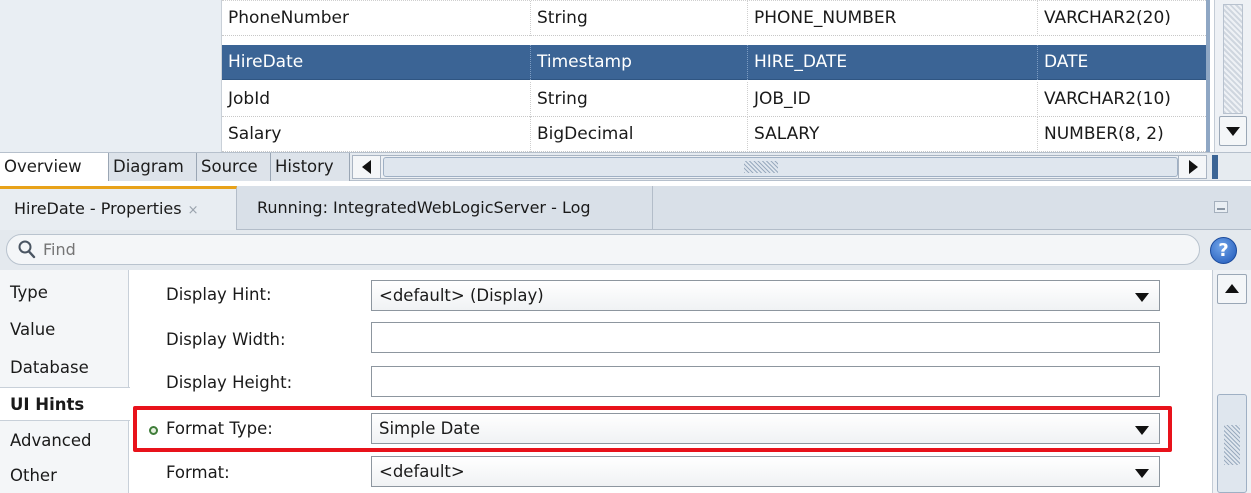 The image size is (1251, 493). I want to click on chevron-up-icon, so click(1232, 288).